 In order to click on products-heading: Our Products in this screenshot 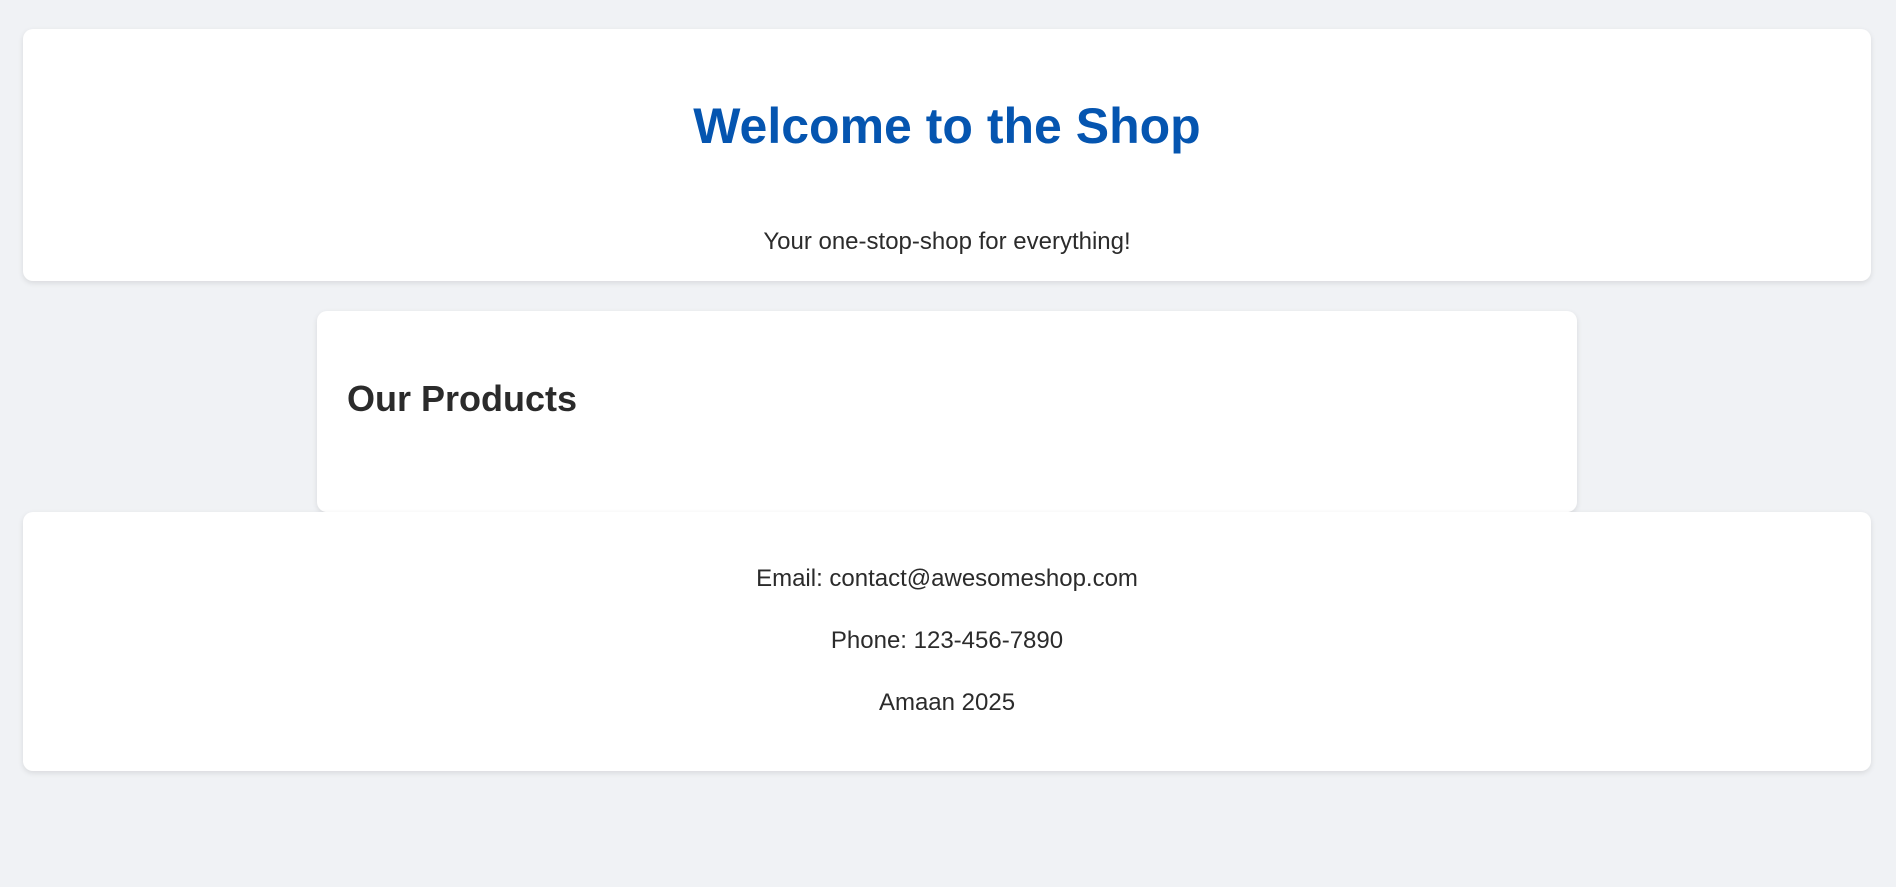, I will do `click(462, 398)`.